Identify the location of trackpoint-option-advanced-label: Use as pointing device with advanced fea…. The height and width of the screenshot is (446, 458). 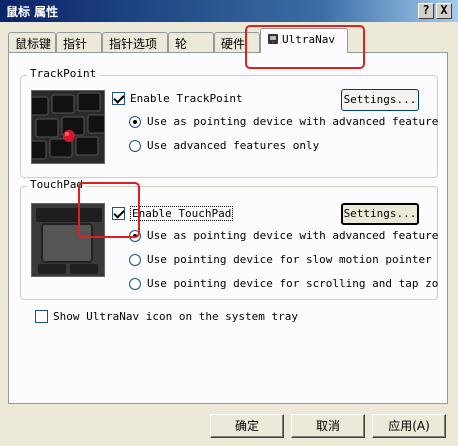
(293, 121).